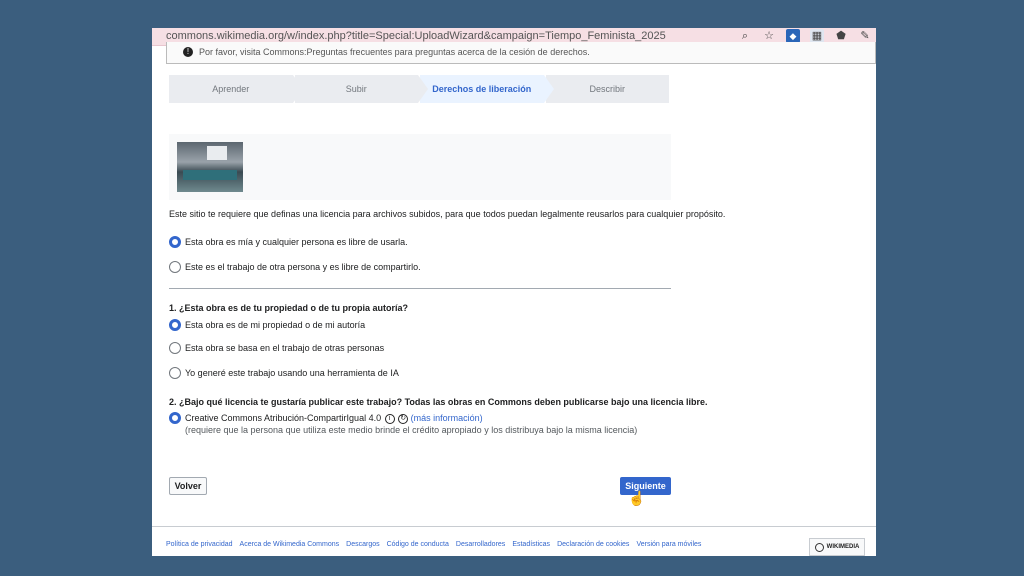 The height and width of the screenshot is (576, 1024). What do you see at coordinates (175, 242) in the screenshot?
I see `radio-own-work` at bounding box center [175, 242].